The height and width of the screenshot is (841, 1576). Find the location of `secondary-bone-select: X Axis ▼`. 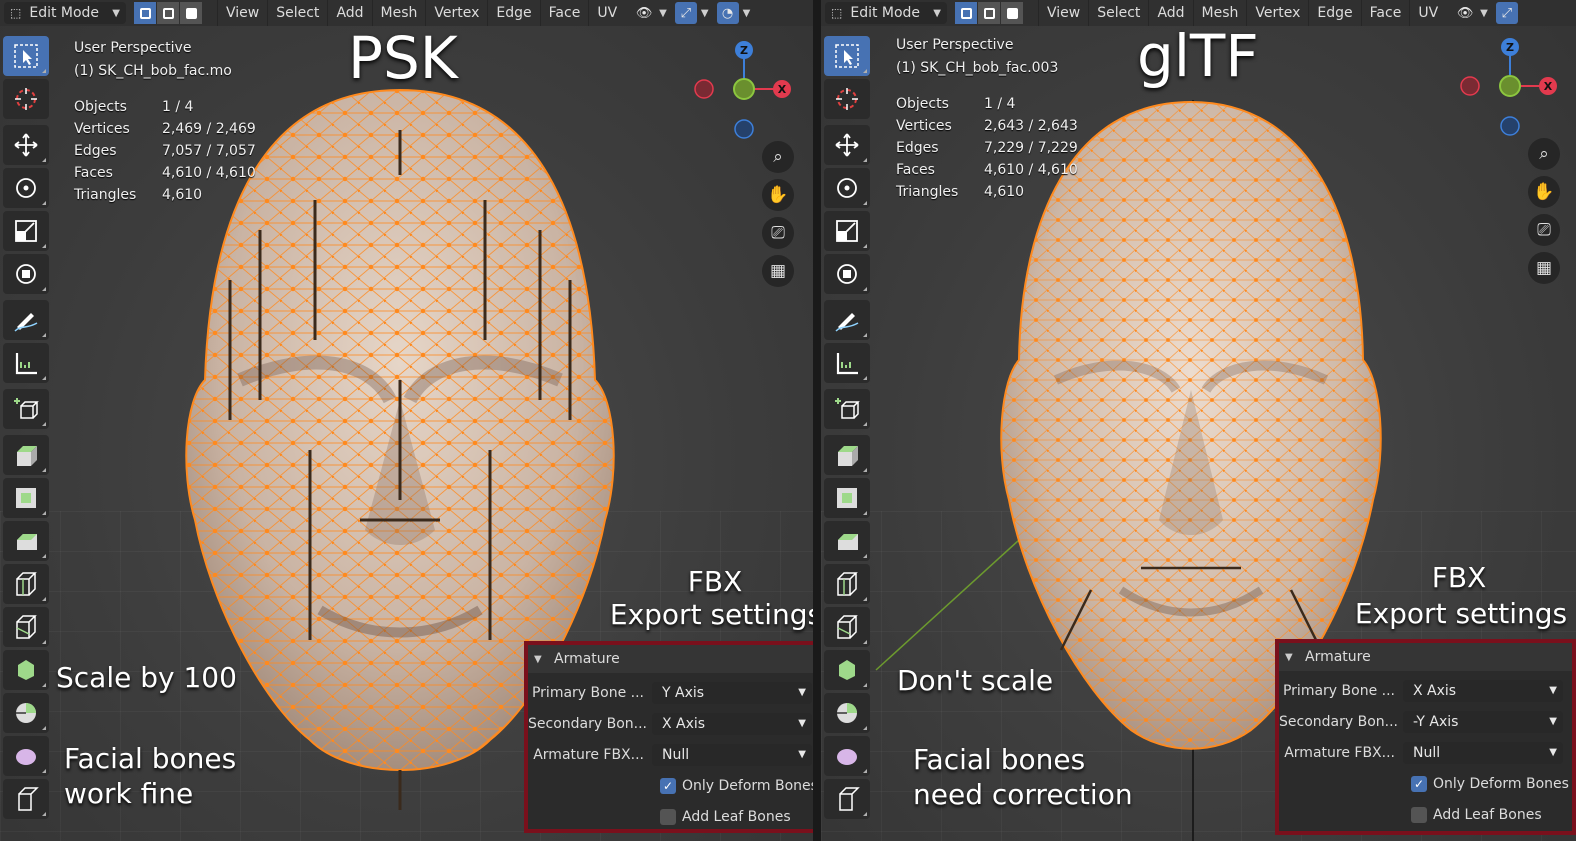

secondary-bone-select: X Axis ▼ is located at coordinates (732, 723).